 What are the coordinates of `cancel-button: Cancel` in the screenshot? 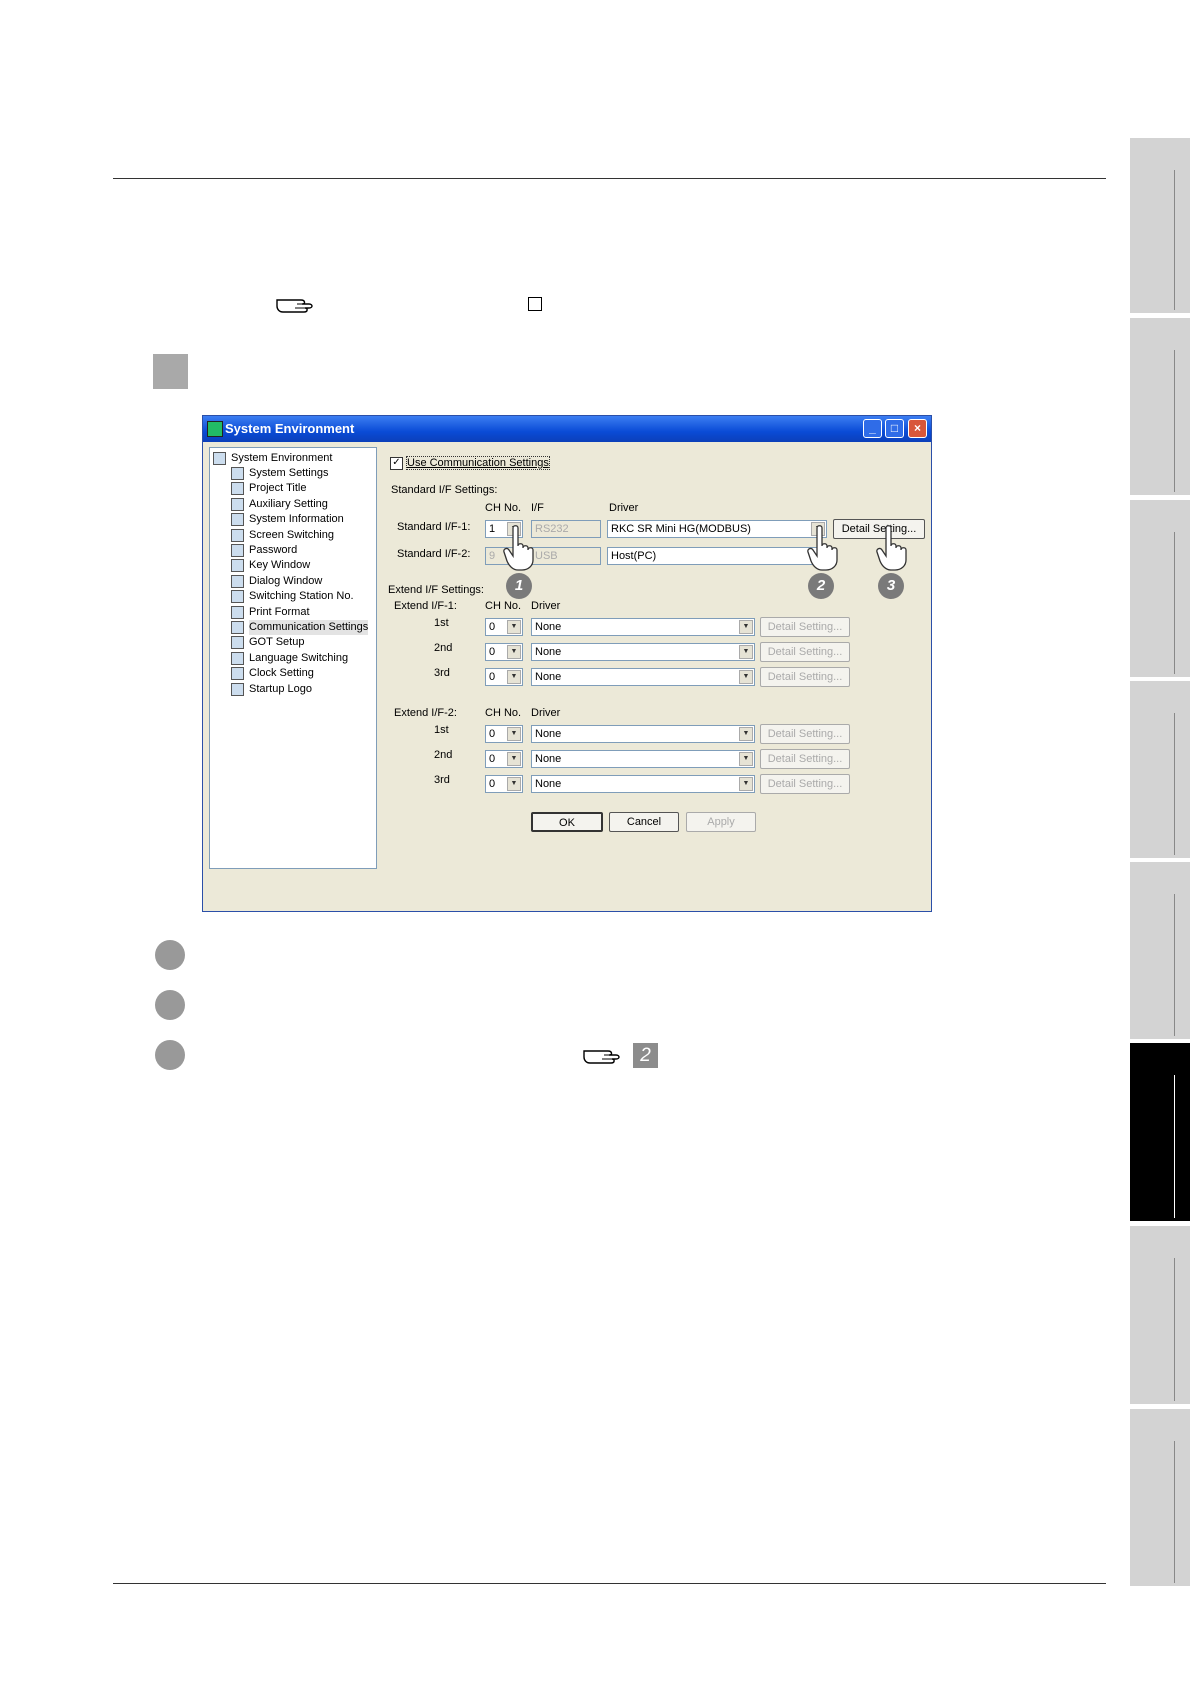 It's located at (644, 822).